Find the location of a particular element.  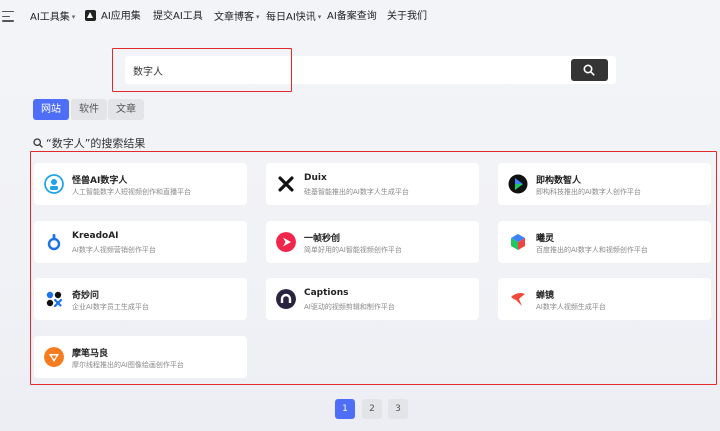

tool-card-chanjing: 蝉镜 AI数字人视频生成平台 is located at coordinates (604, 299).